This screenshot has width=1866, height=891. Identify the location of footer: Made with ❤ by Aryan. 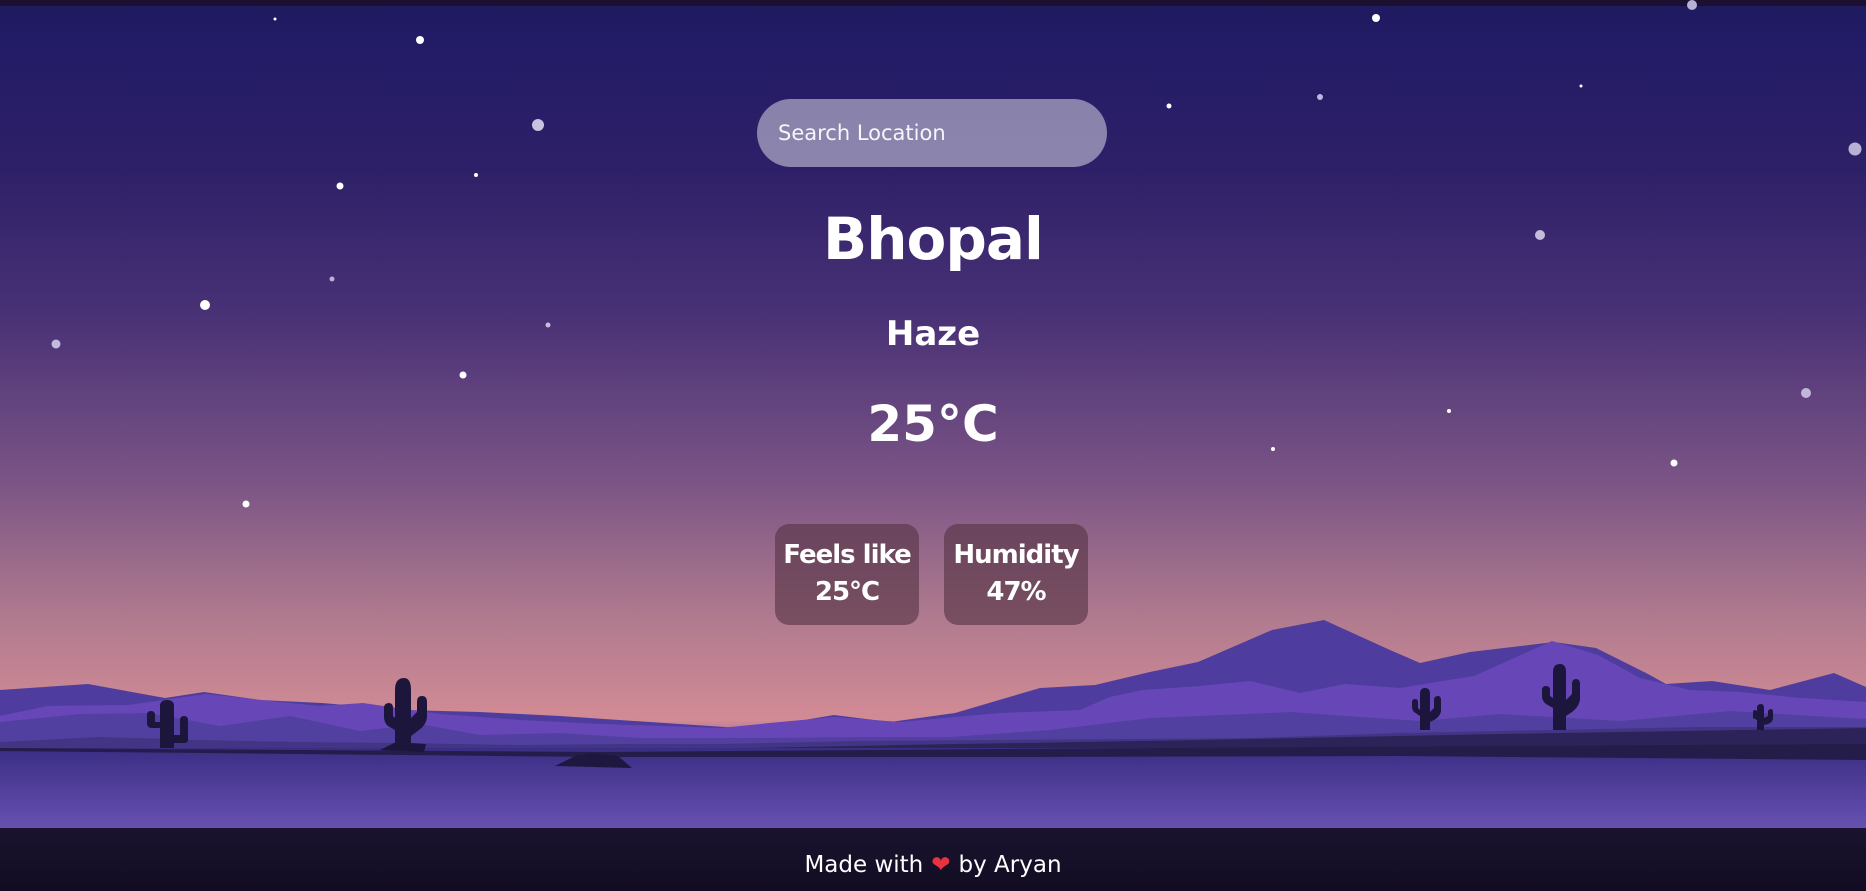
(933, 859).